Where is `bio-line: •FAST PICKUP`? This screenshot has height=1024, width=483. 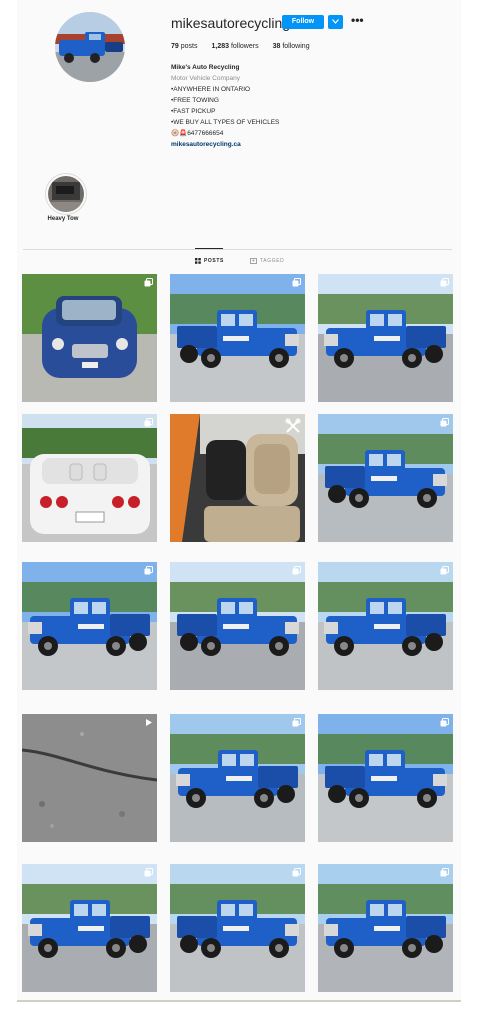
bio-line: •FAST PICKUP is located at coordinates (193, 111).